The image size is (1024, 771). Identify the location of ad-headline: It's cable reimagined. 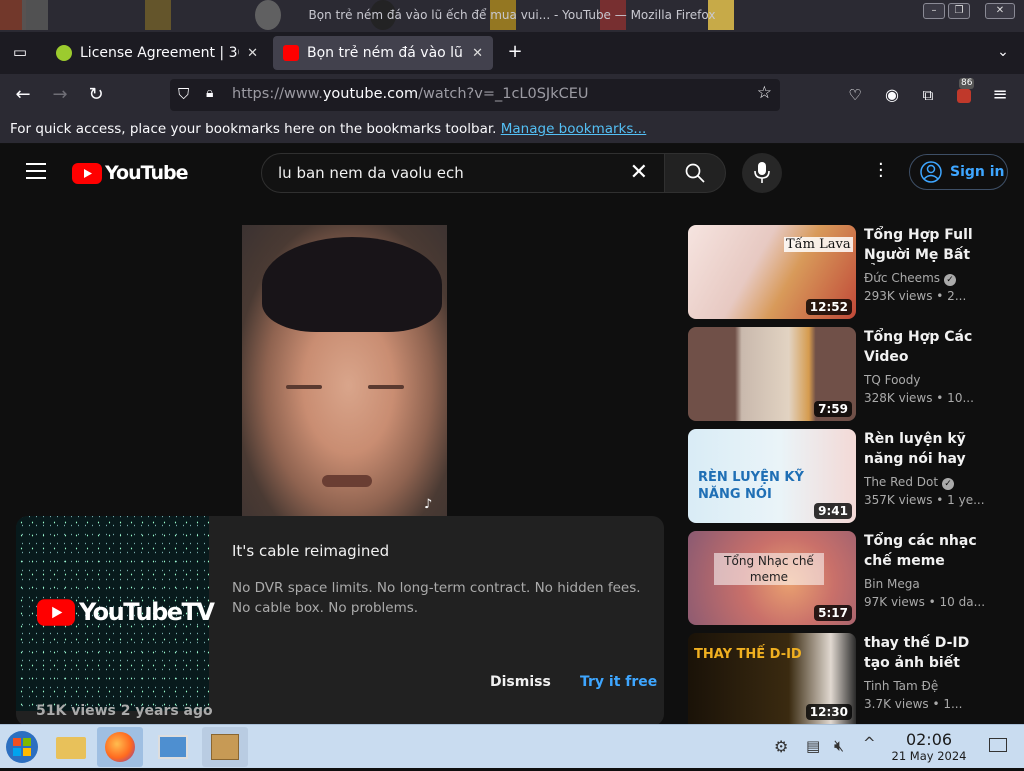
(311, 551).